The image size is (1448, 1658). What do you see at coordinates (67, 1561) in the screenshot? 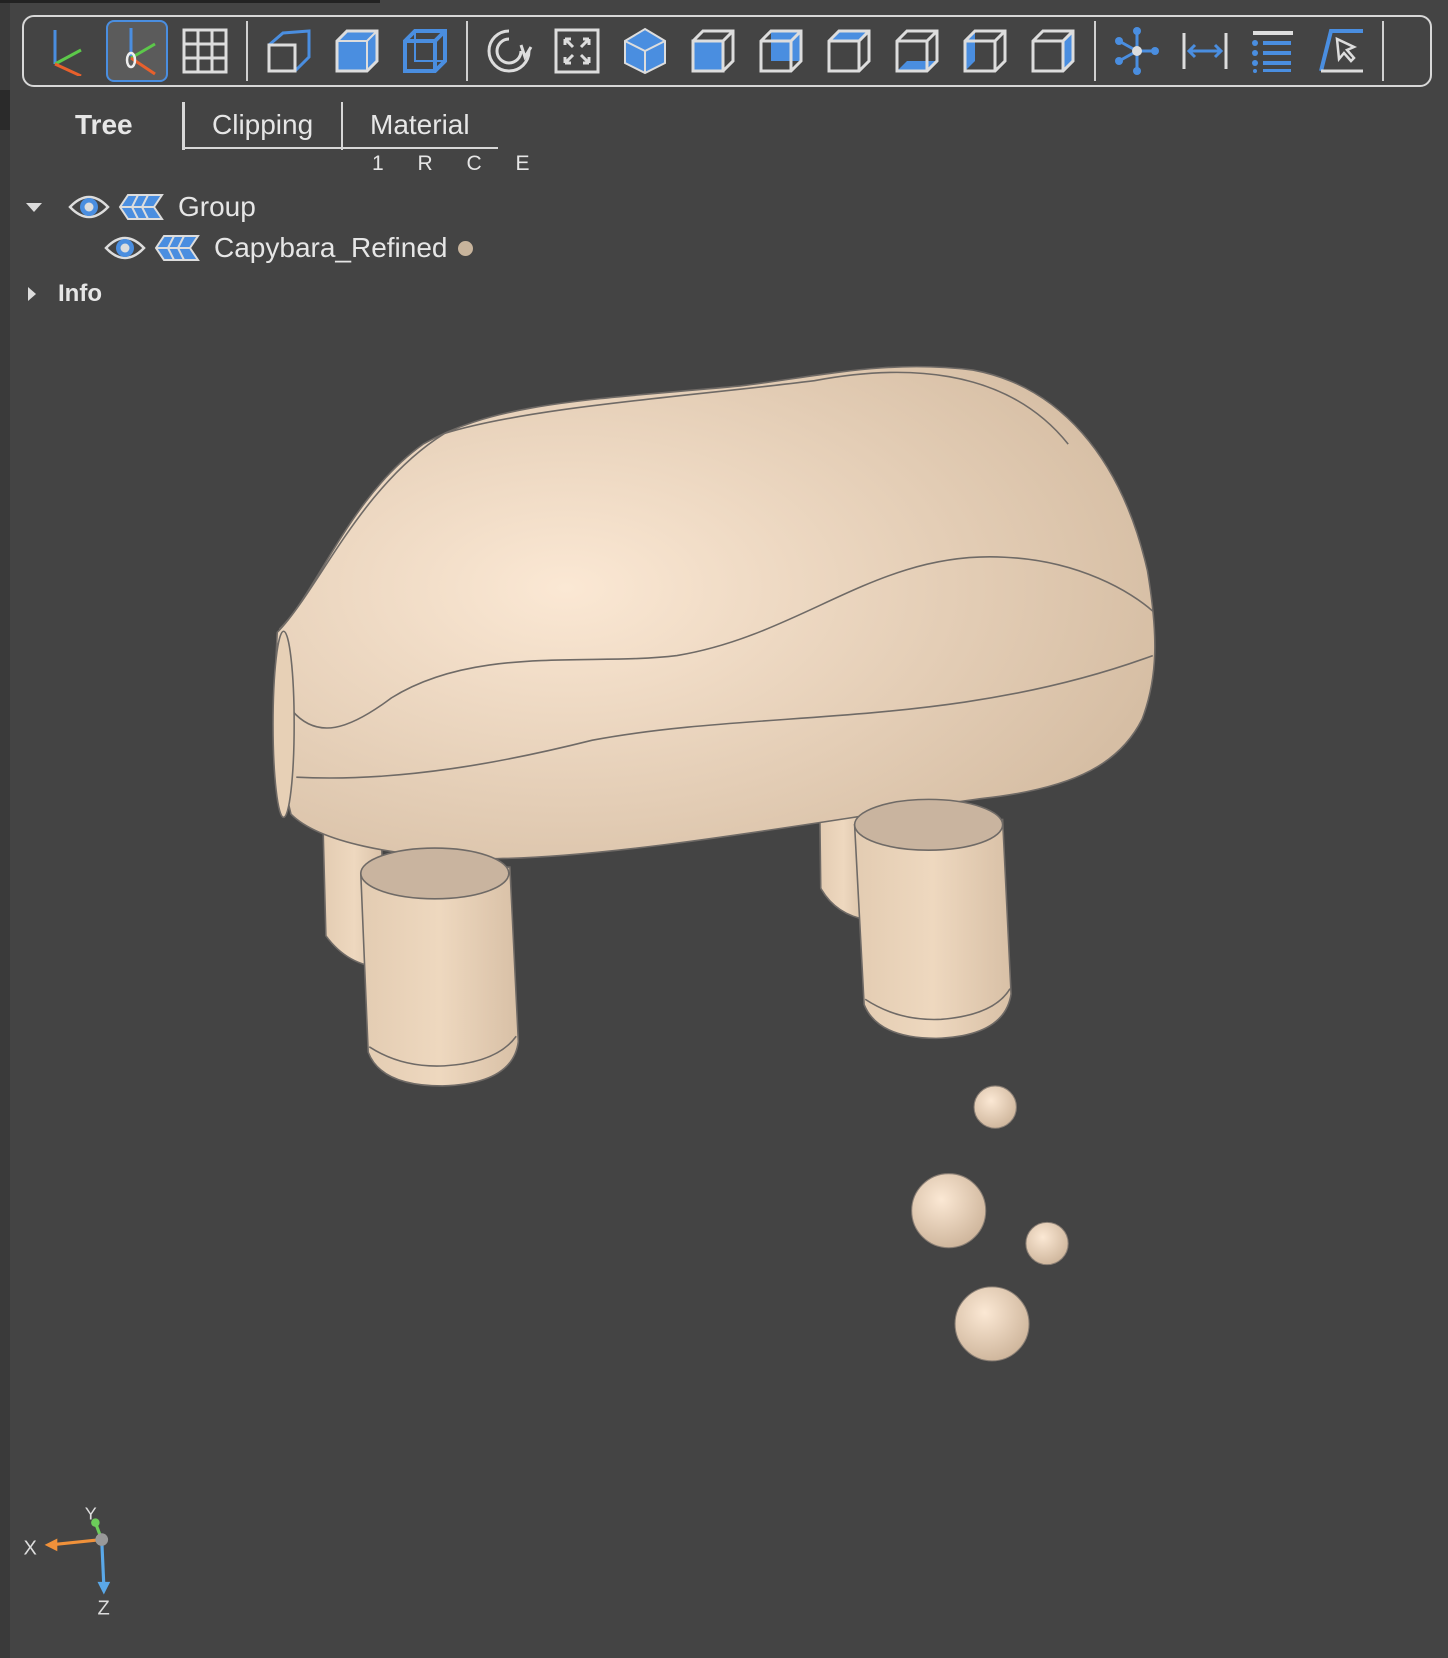
I see `axis-gizmo: X Y Z` at bounding box center [67, 1561].